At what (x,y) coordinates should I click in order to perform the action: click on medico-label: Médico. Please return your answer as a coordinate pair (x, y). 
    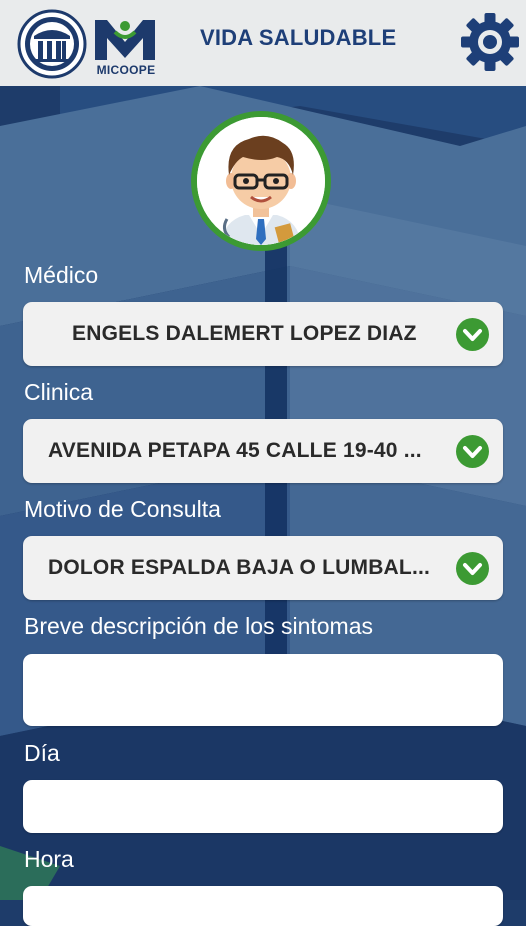
    Looking at the image, I should click on (61, 275).